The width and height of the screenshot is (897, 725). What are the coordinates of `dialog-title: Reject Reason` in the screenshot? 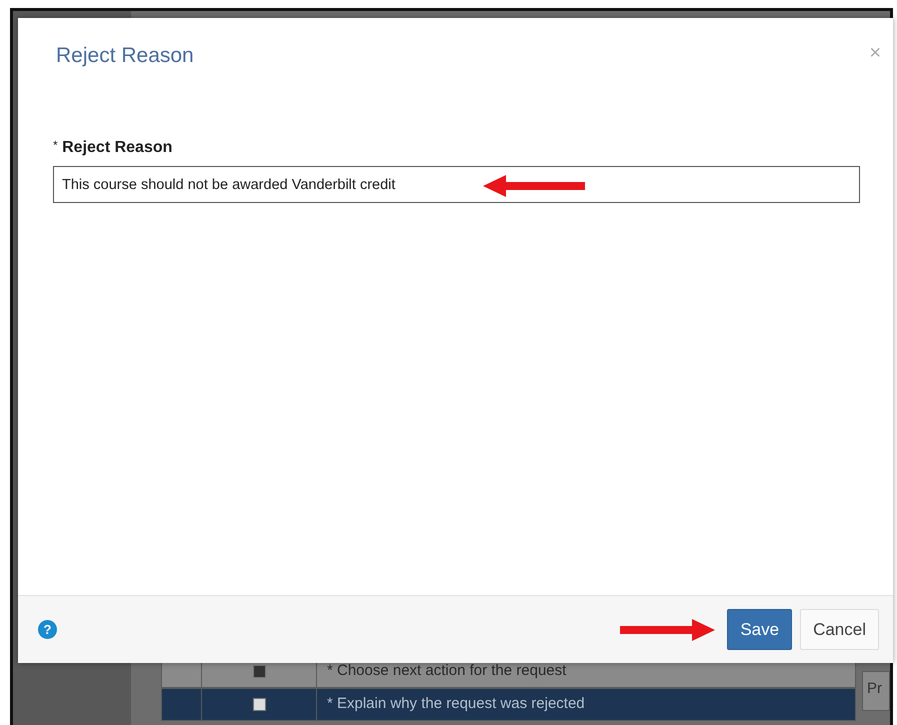 It's located at (125, 55).